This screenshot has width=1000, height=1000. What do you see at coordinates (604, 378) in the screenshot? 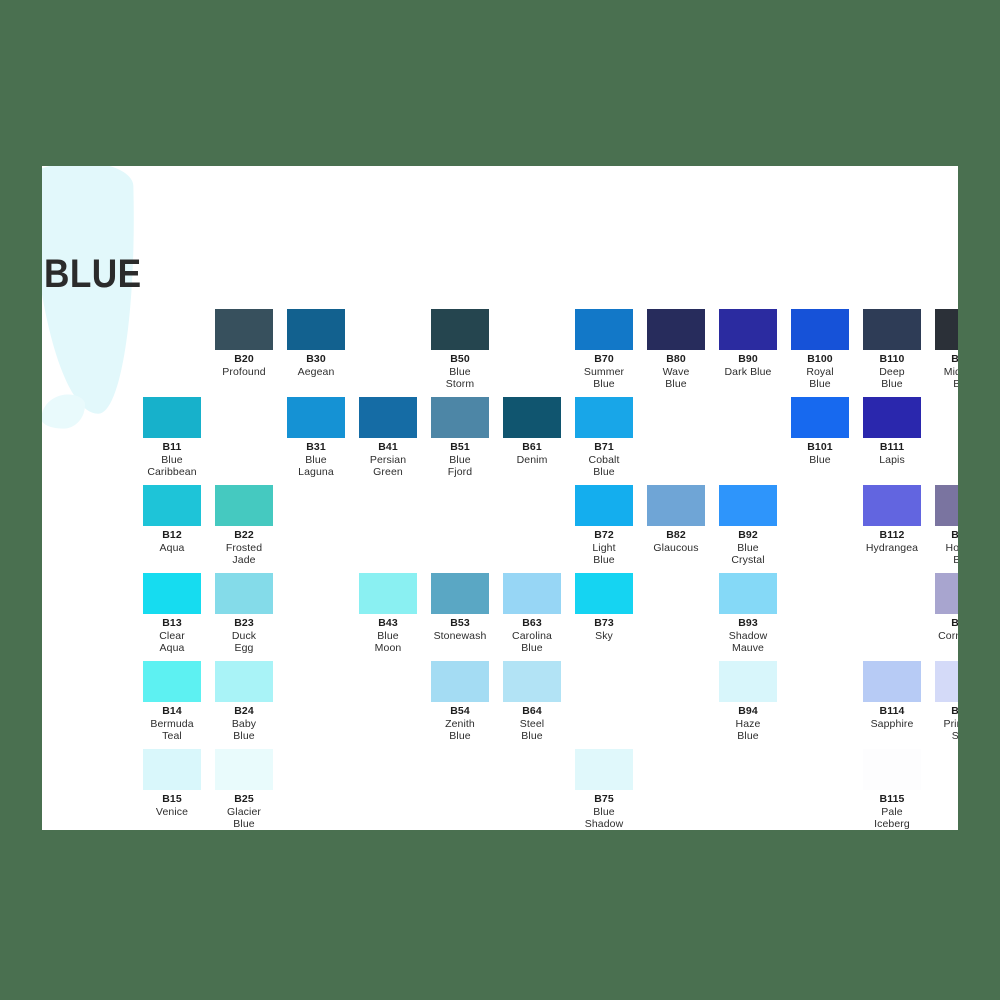
I see `swatch-name: Summer Blue` at bounding box center [604, 378].